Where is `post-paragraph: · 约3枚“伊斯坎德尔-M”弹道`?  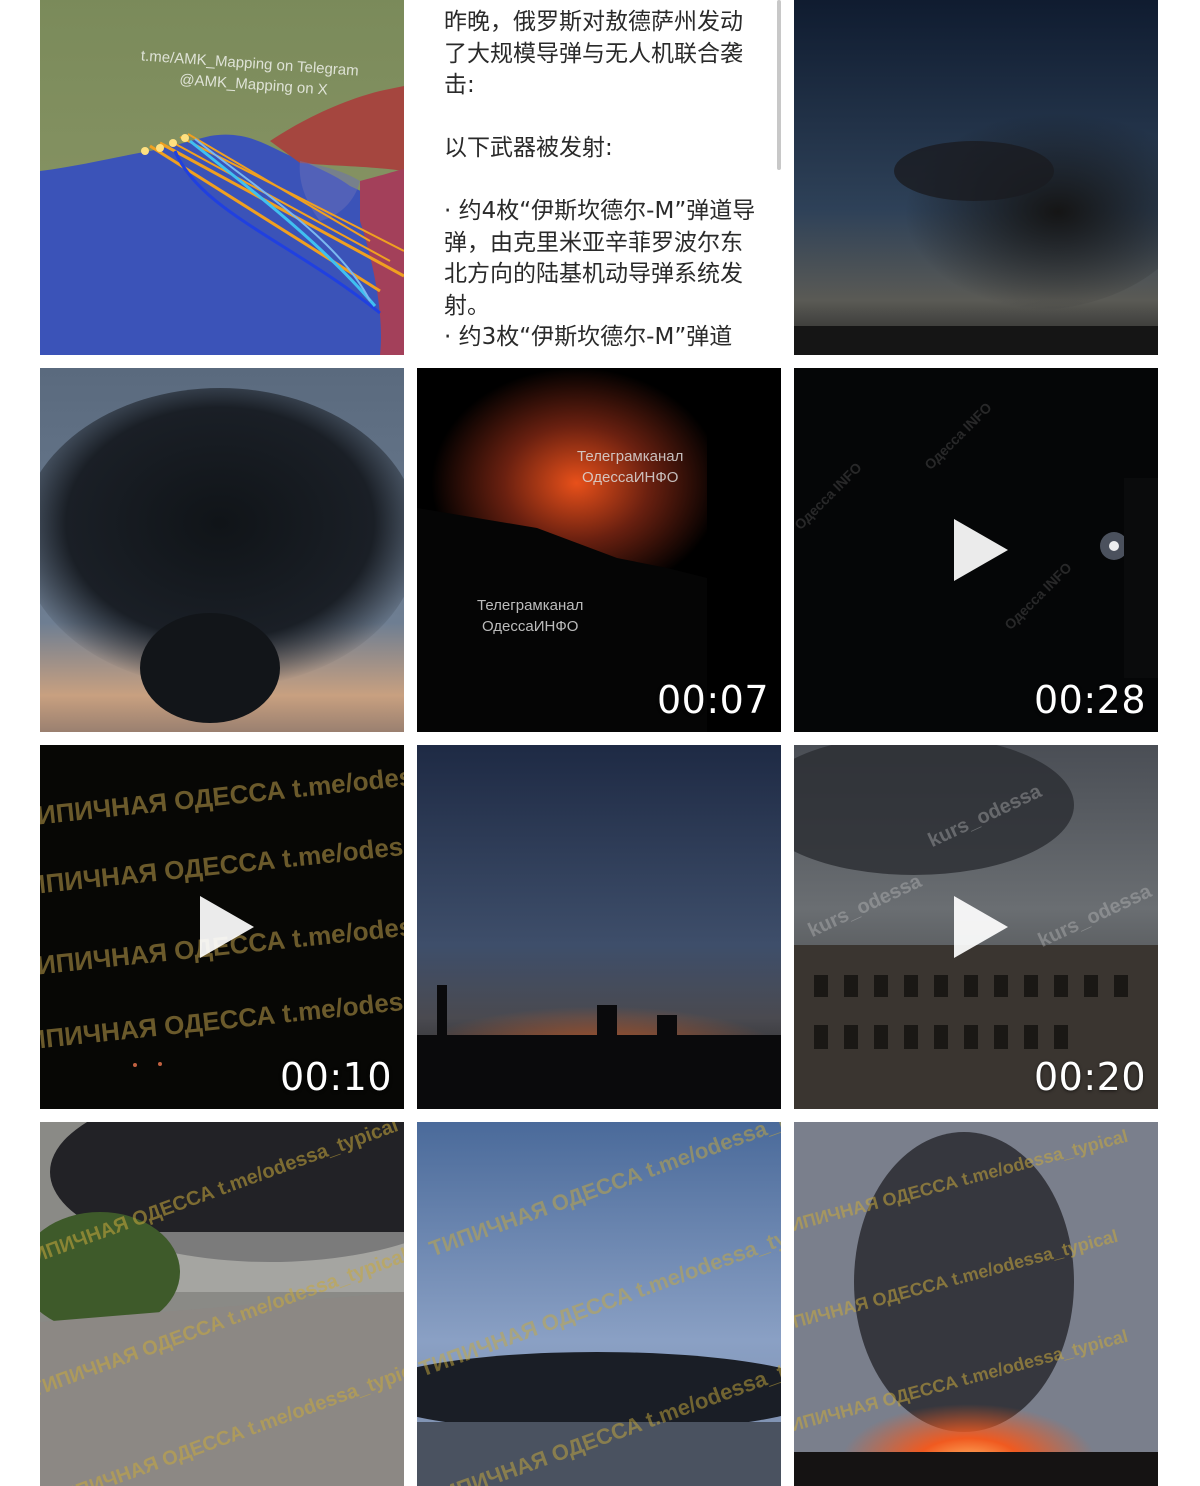
post-paragraph: · 约3枚“伊斯坎德尔-M”弹道 is located at coordinates (588, 337).